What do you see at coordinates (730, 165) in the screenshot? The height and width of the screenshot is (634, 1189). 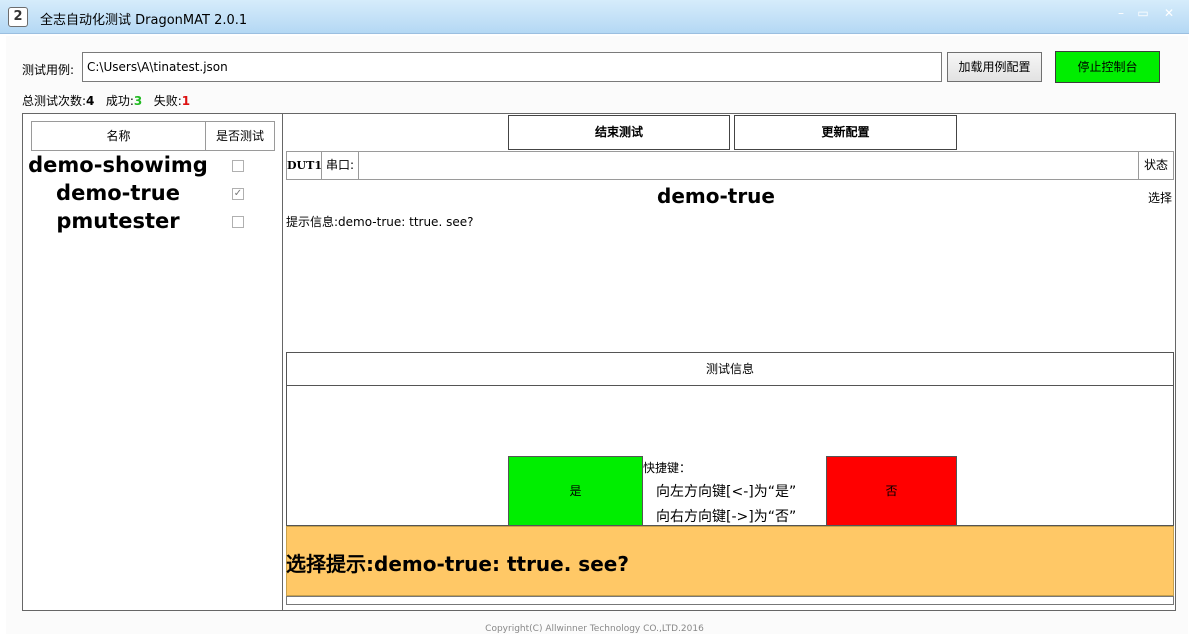 I see `dut-row` at bounding box center [730, 165].